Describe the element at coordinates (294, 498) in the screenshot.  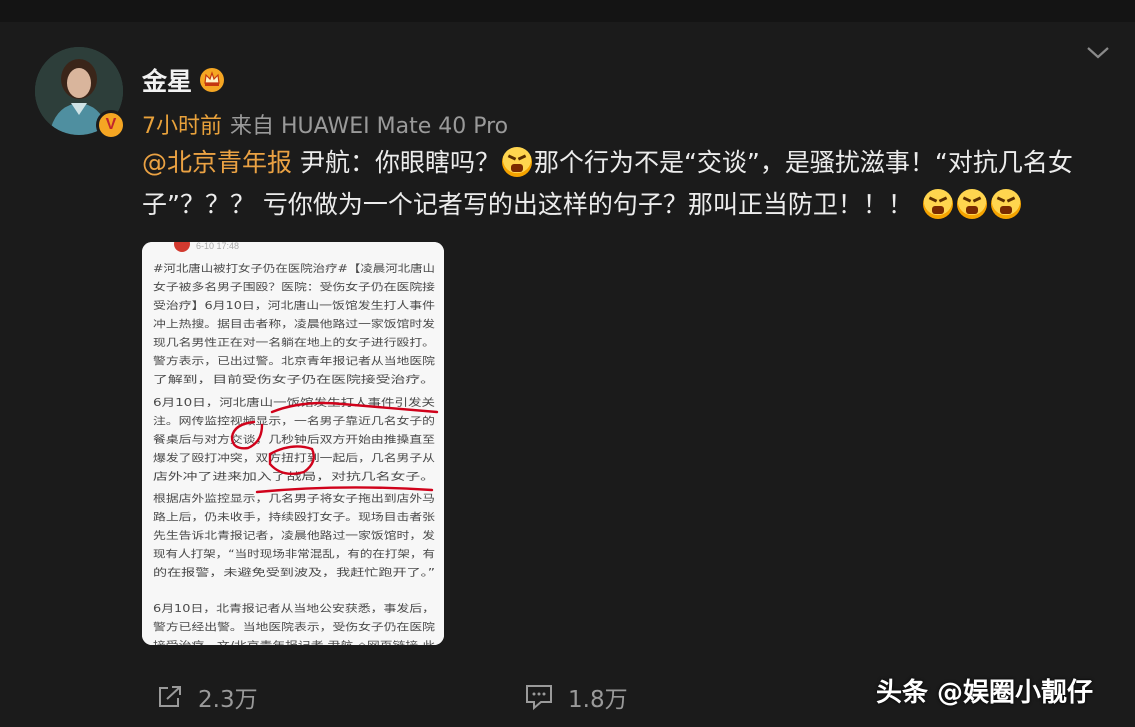
I see `image-text-line: 根据店外监控显示，几名男子将女子拖出到店外马` at that location.